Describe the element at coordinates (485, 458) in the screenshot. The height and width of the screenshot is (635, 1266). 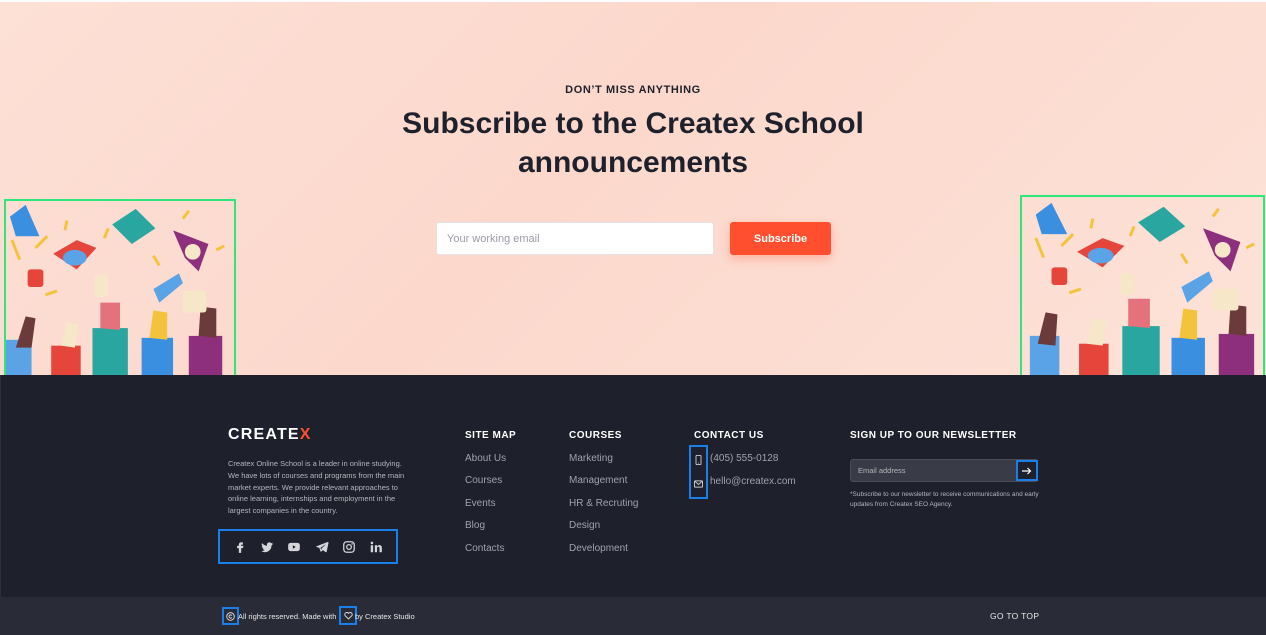
I see `site-map-link-about: About Us` at that location.